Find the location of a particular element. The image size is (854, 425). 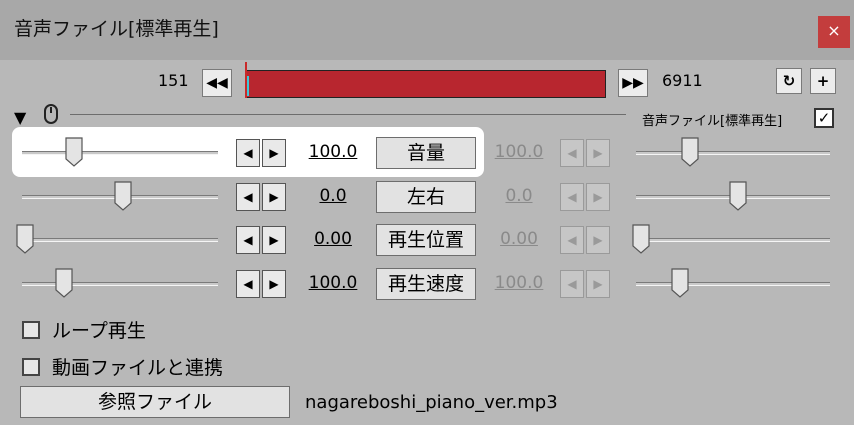

add-button: + is located at coordinates (823, 81).